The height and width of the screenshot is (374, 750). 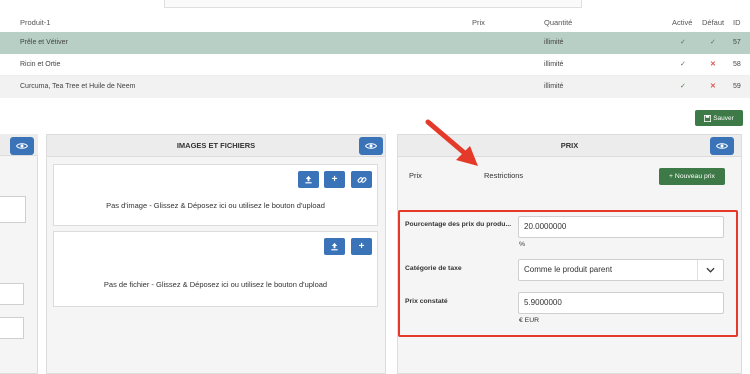 What do you see at coordinates (682, 22) in the screenshot?
I see `col-active: Activé` at bounding box center [682, 22].